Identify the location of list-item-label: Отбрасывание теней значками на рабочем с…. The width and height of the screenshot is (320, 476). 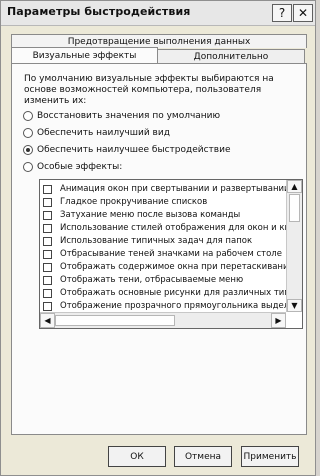
(171, 254).